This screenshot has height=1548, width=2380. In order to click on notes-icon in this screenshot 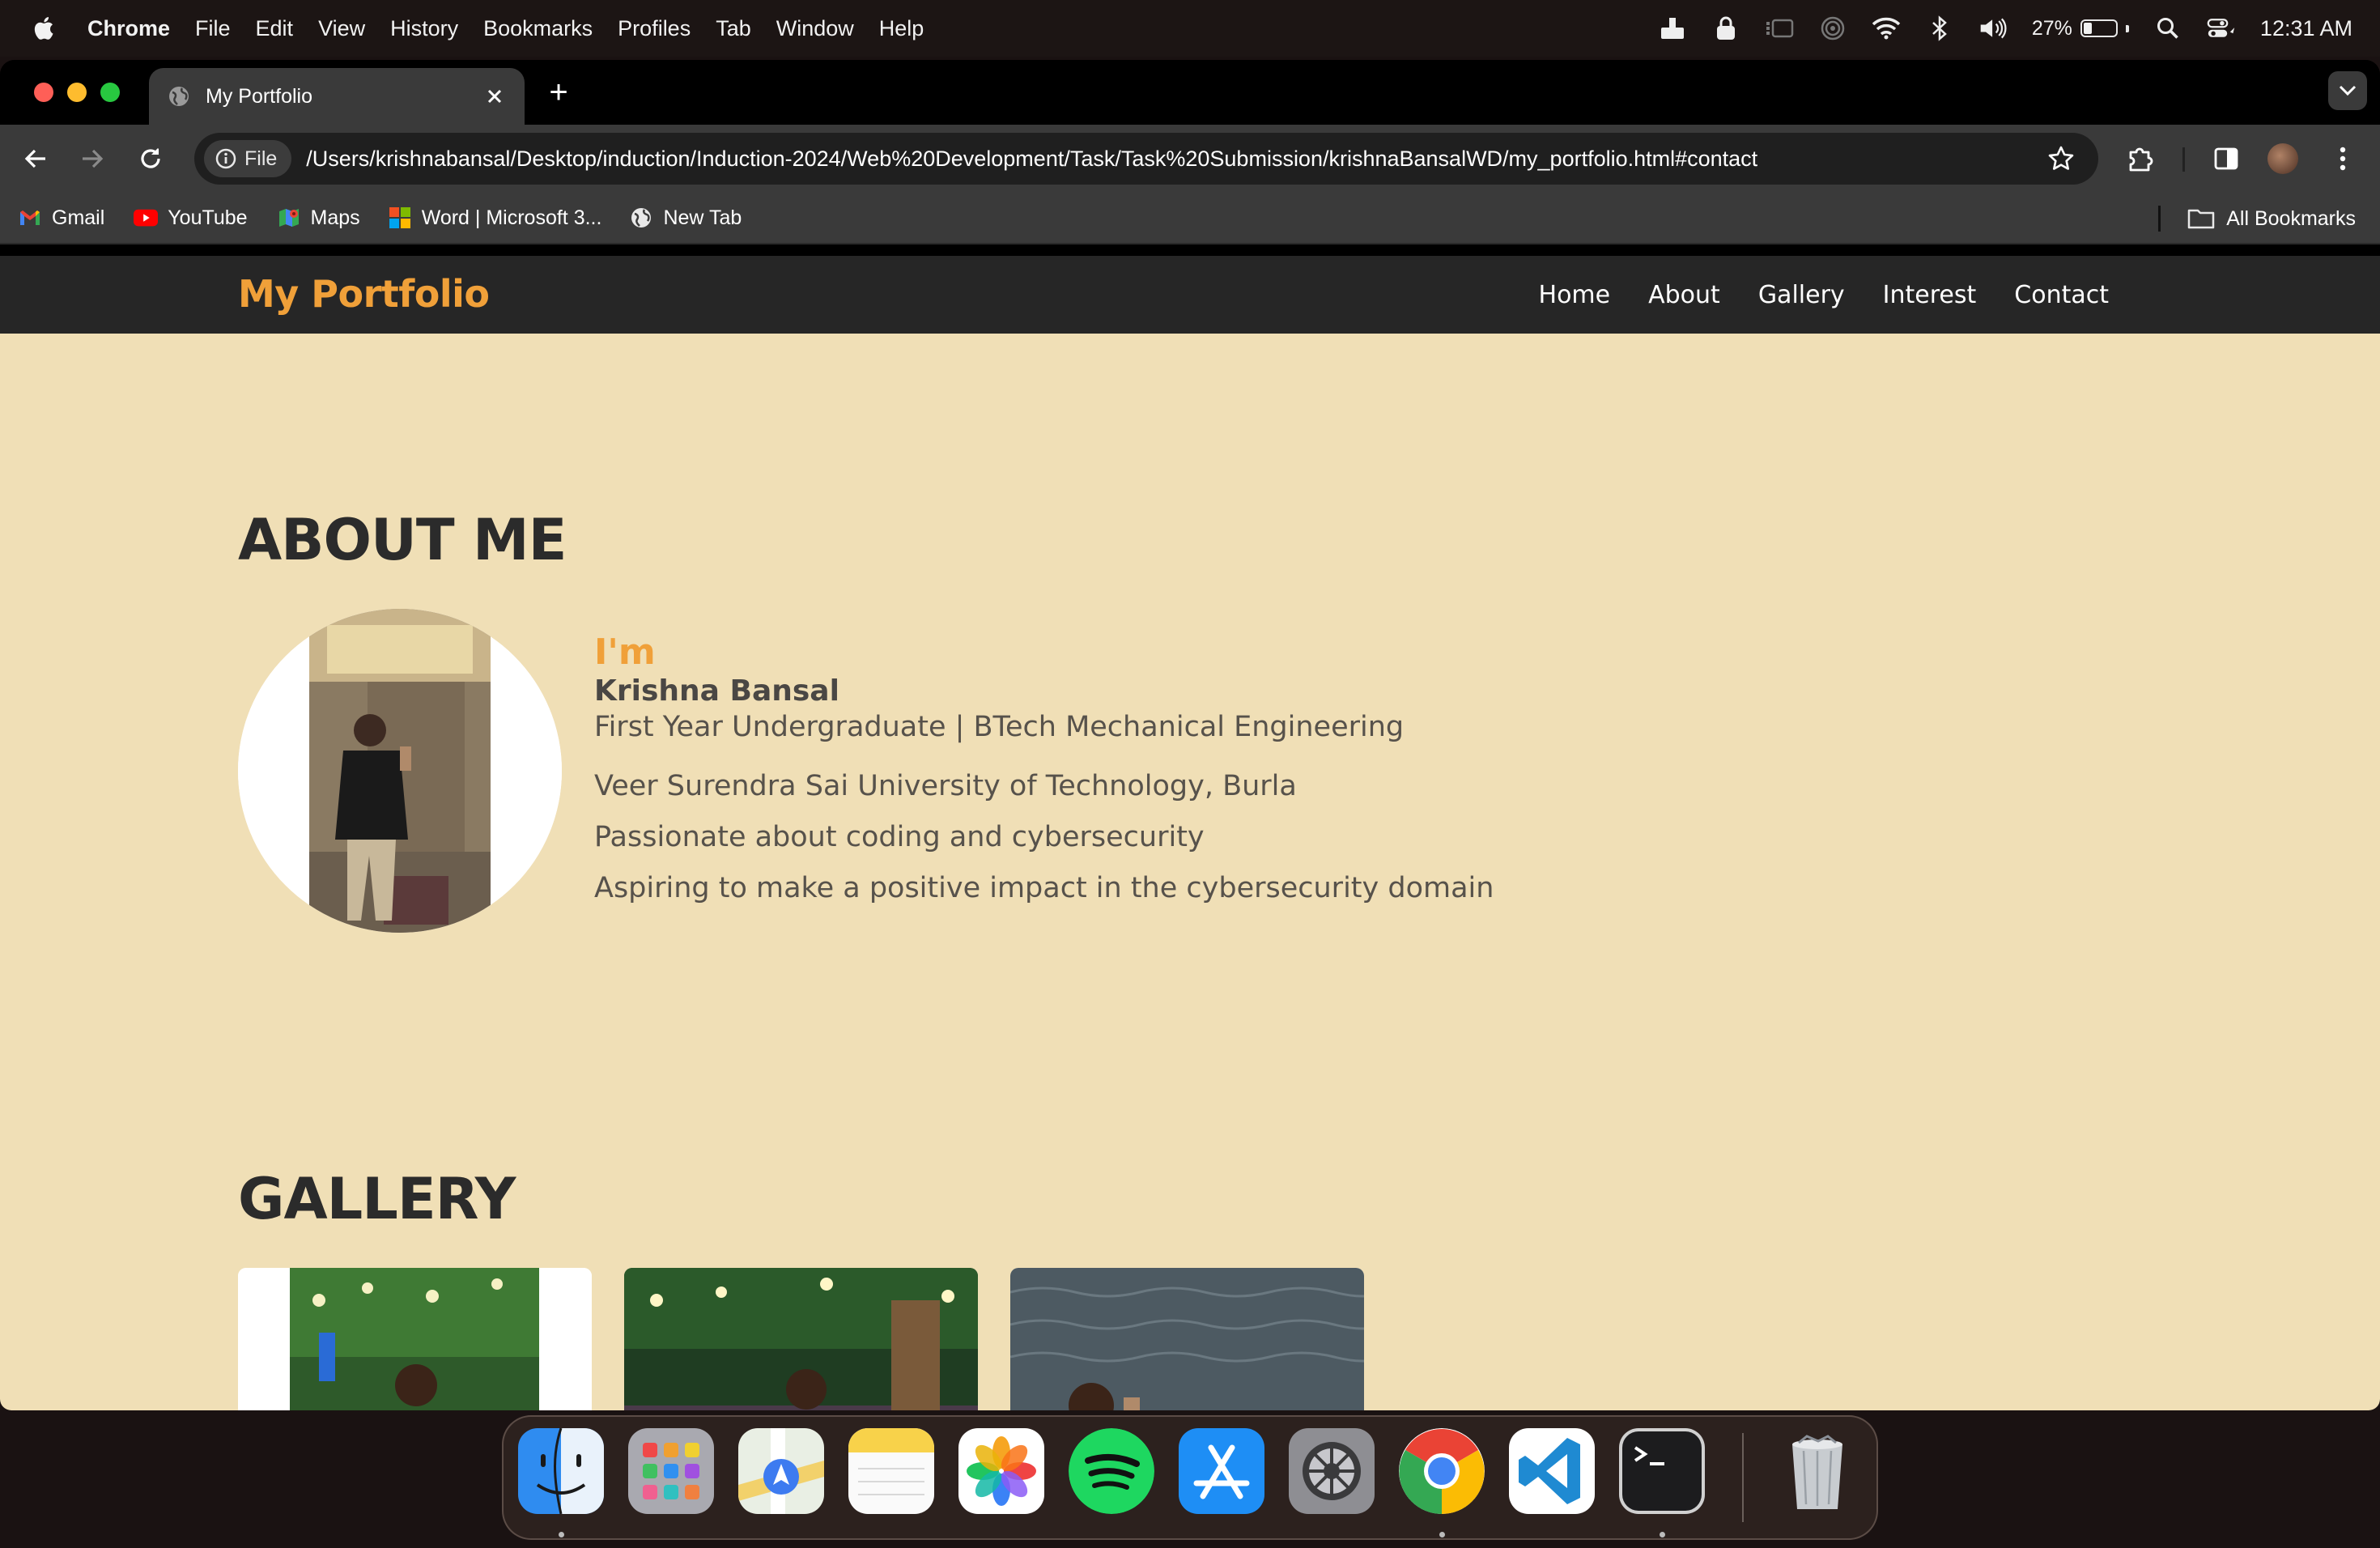, I will do `click(891, 1471)`.